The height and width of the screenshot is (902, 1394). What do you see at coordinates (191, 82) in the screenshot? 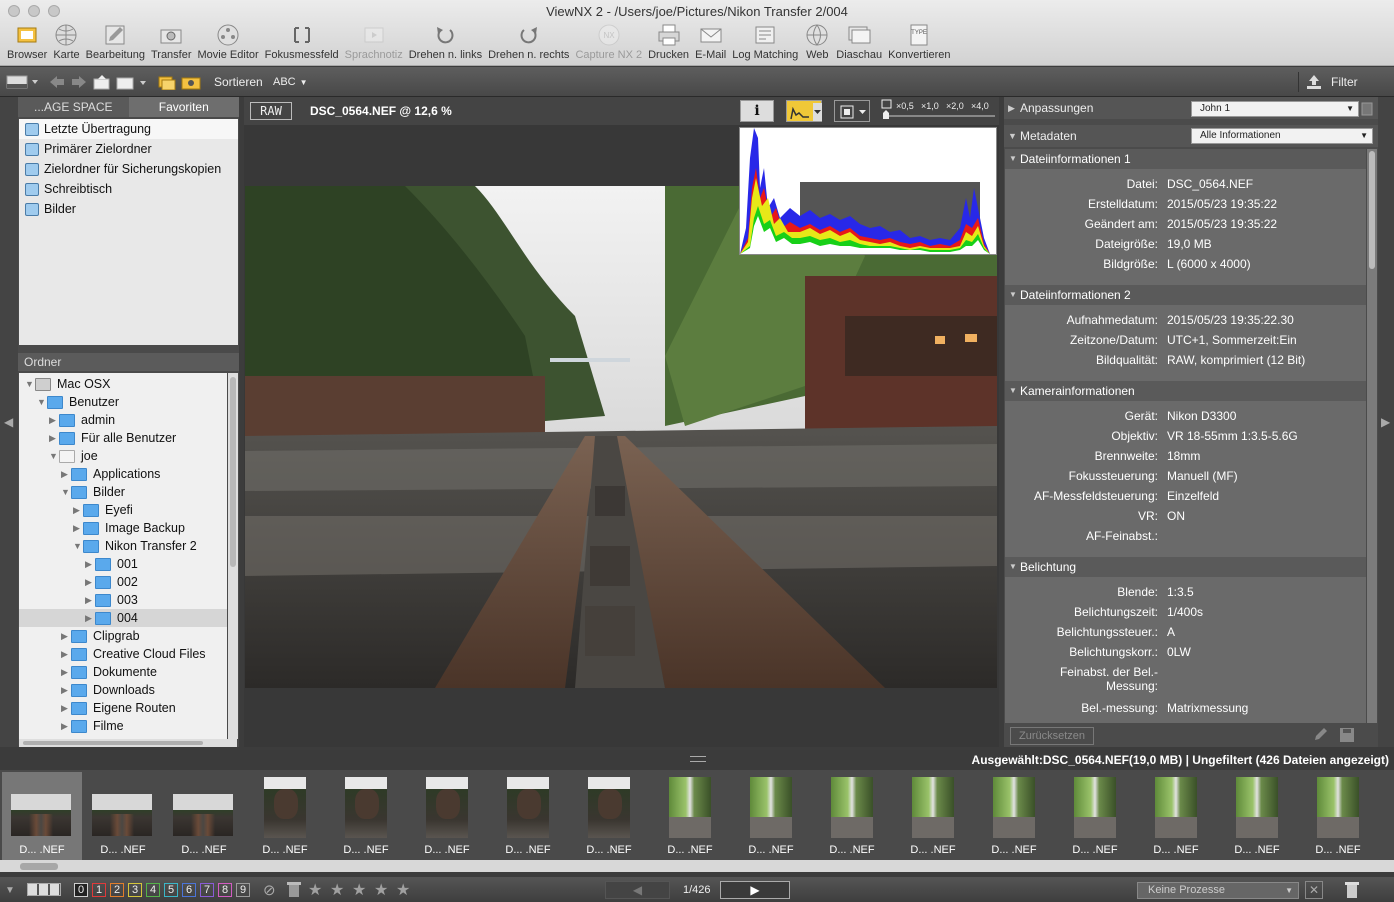
I see `camera-import-button` at bounding box center [191, 82].